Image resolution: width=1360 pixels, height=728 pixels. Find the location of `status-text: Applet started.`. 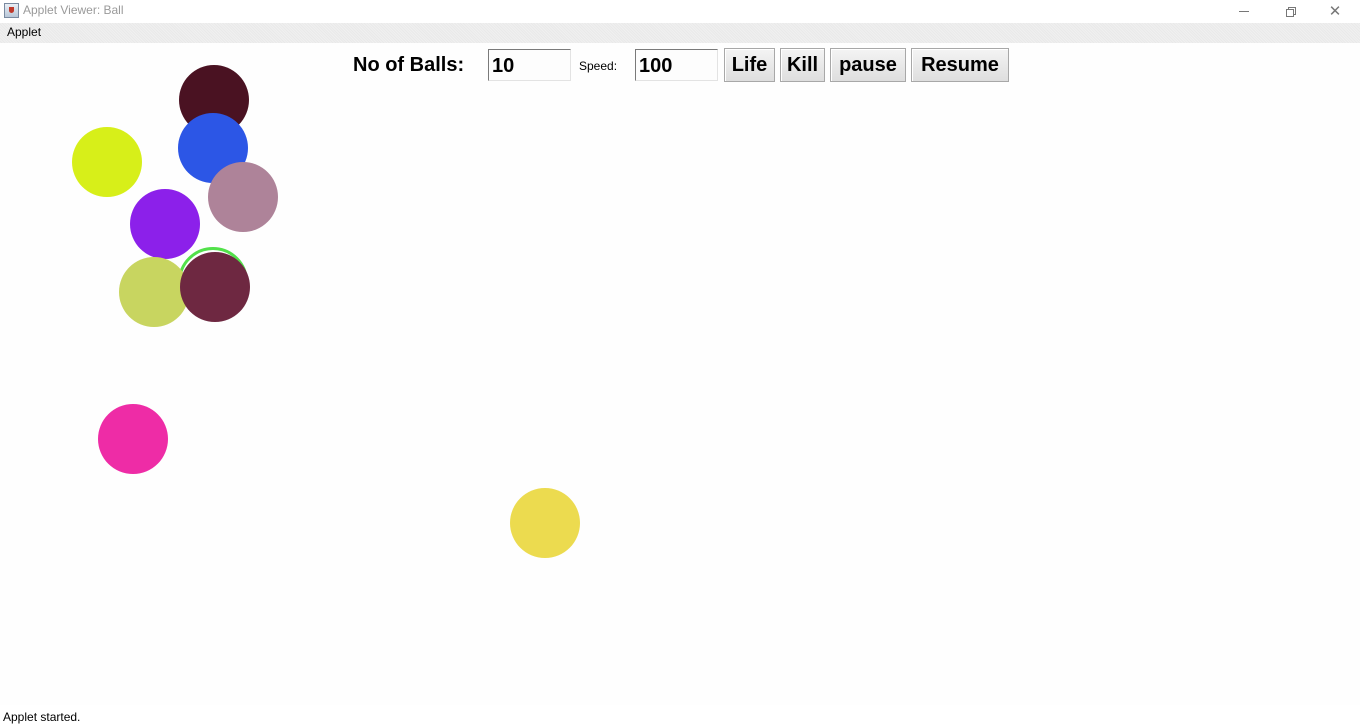

status-text: Applet started. is located at coordinates (42, 717).